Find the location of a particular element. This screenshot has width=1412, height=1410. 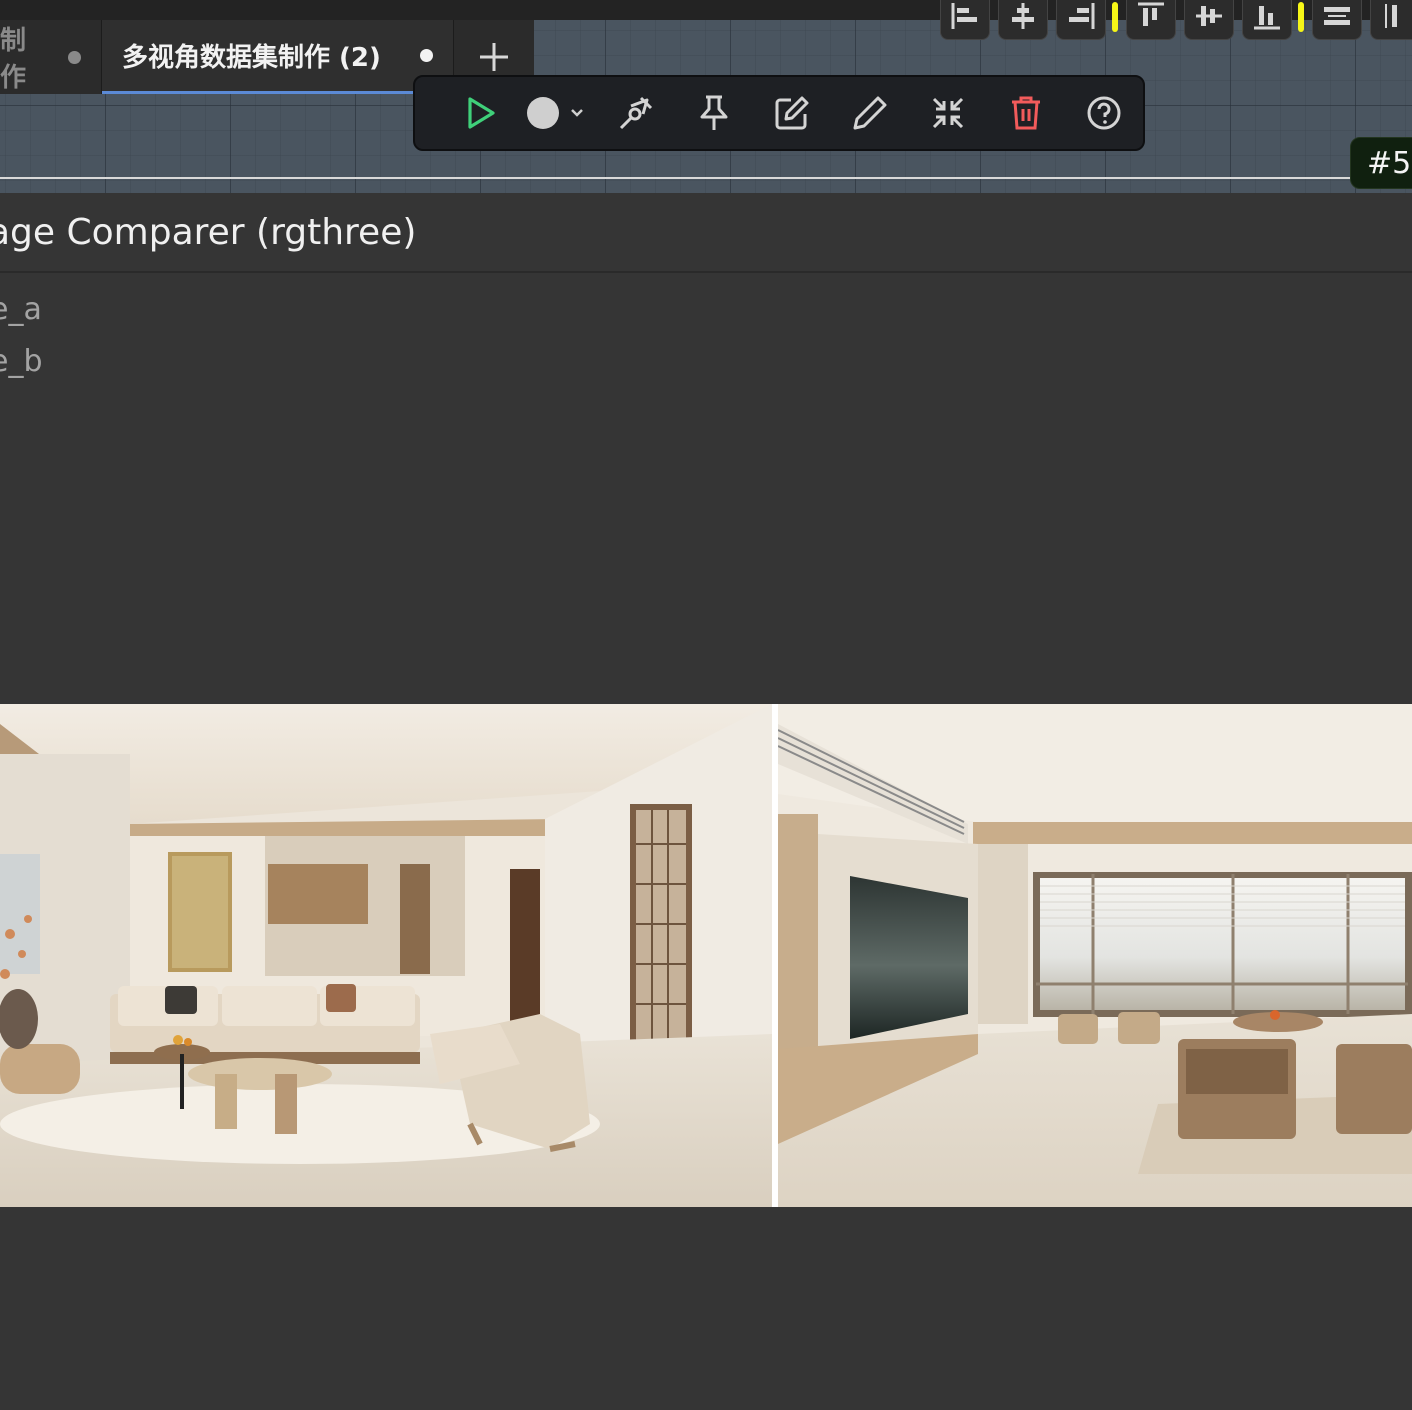

tab-label: 制作 is located at coordinates (13, 59).